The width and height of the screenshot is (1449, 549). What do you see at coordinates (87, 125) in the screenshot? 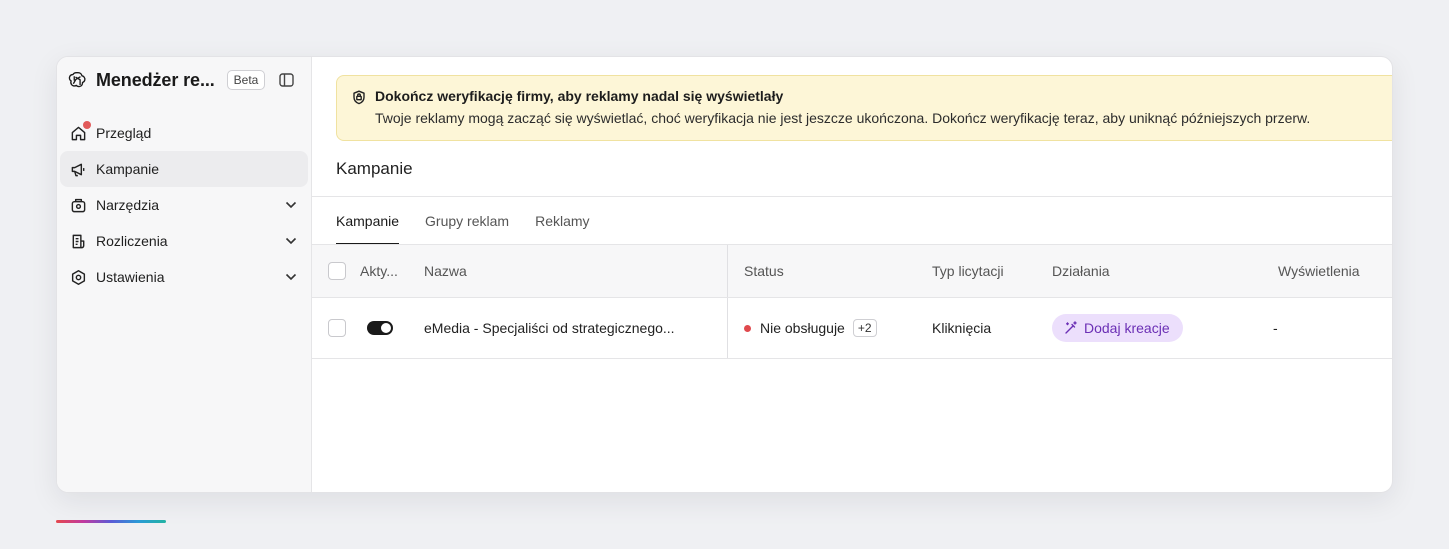
I see `notification-dot` at bounding box center [87, 125].